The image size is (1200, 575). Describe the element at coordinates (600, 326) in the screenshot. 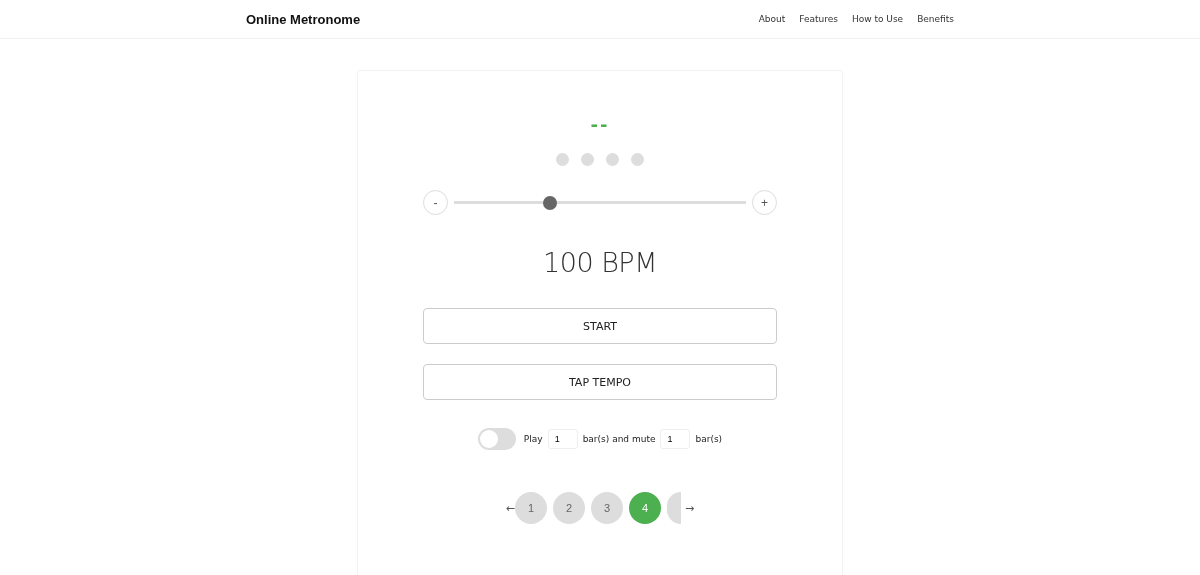

I see `action-button: START` at that location.